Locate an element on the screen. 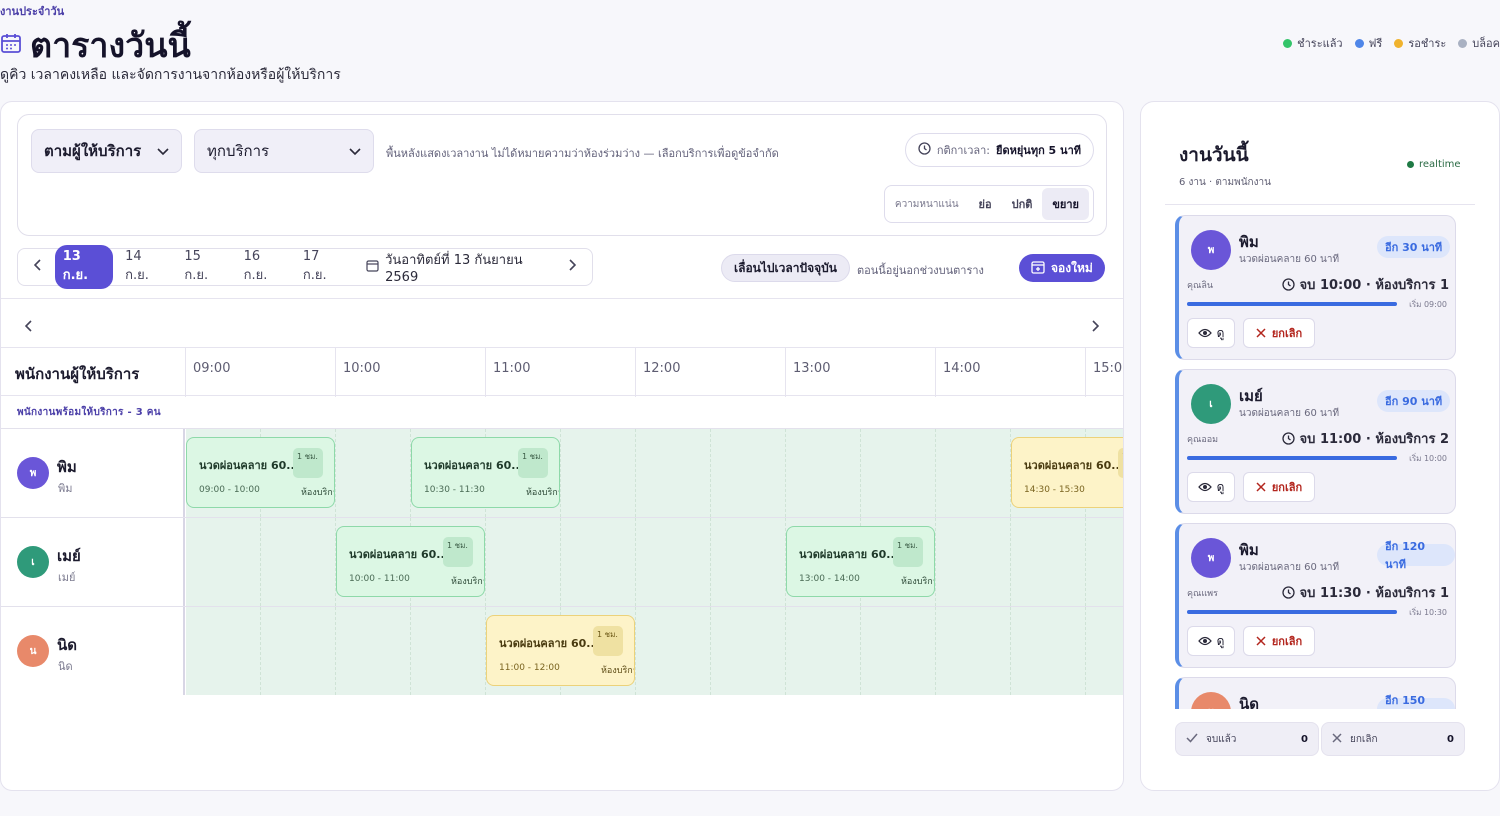 The width and height of the screenshot is (1500, 816). chevron-right-icon is located at coordinates (571, 267).